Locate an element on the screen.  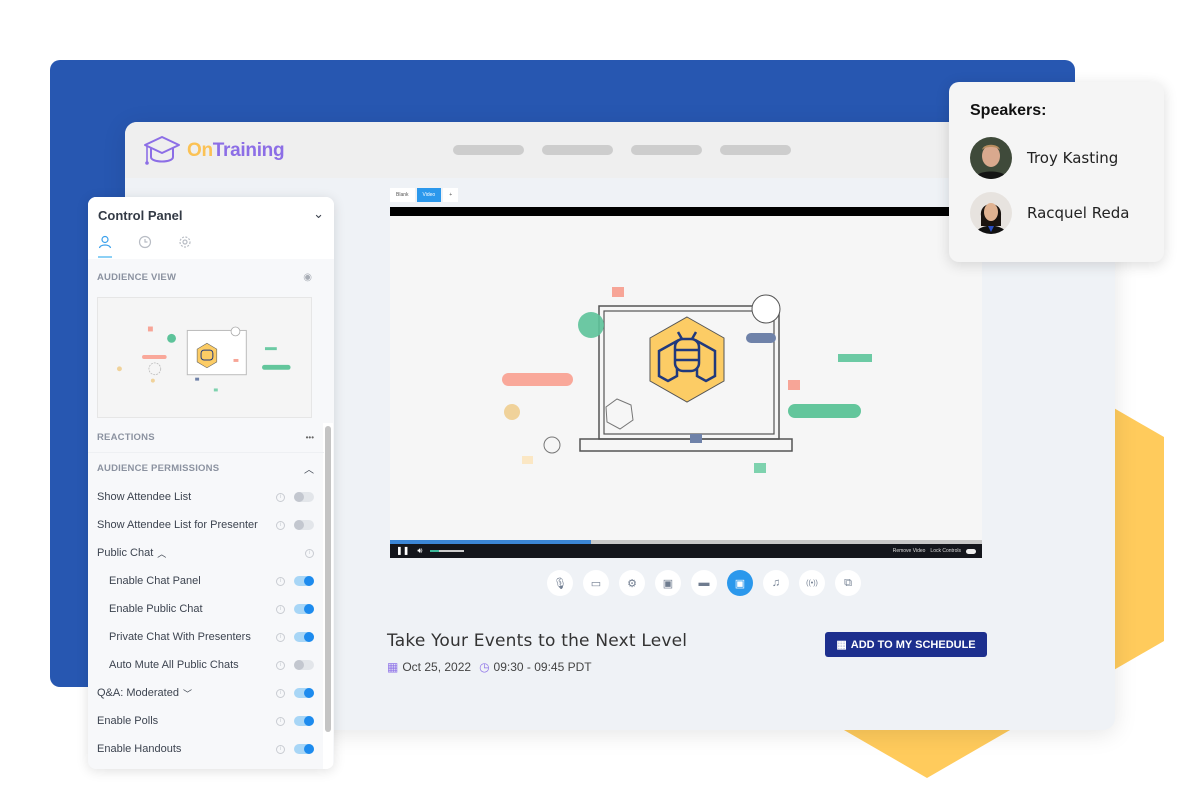
scene-tab-blank: Blank is located at coordinates (402, 195).